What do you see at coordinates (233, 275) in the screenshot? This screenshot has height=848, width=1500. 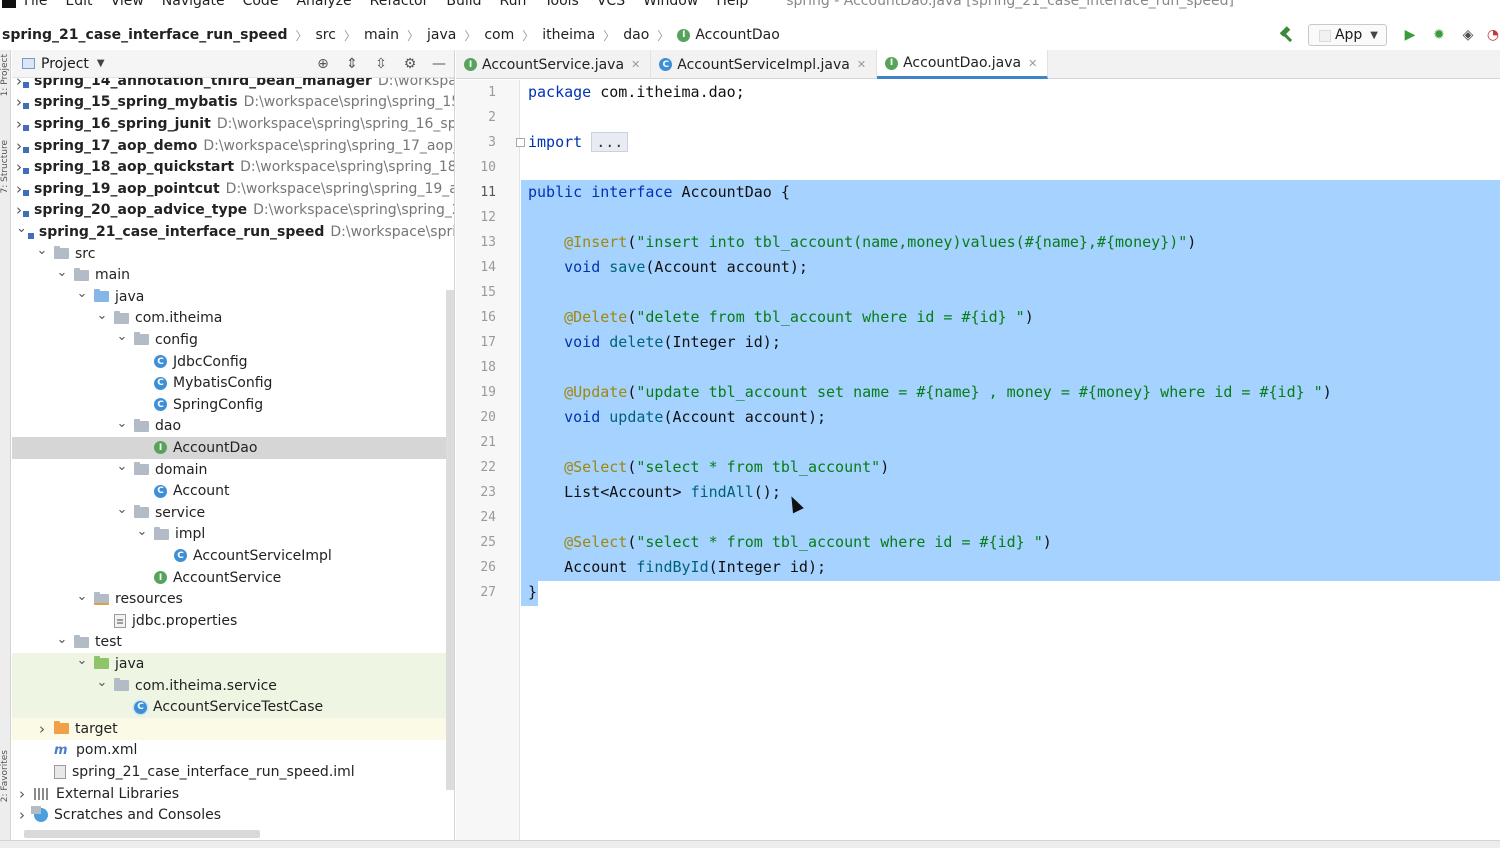 I see `tree-item: ⌄ main` at bounding box center [233, 275].